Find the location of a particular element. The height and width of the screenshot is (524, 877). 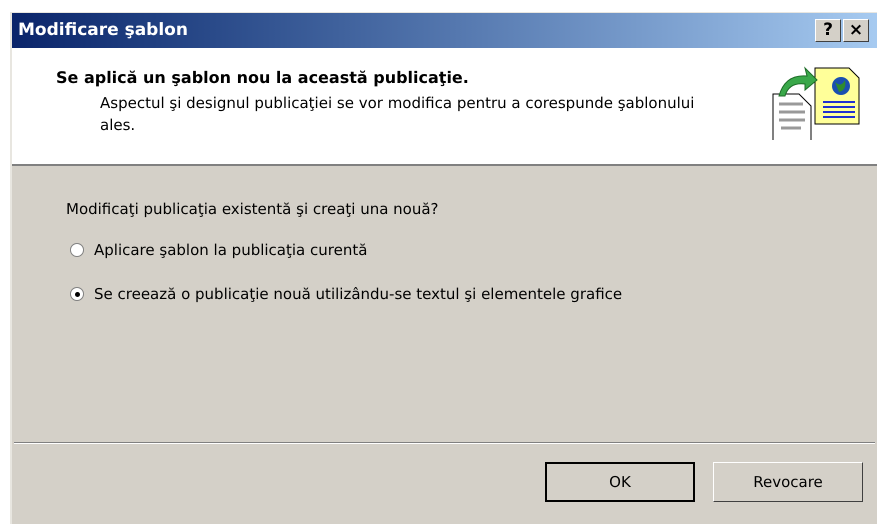

header-title: Se aplică un şablon nou la această publicaţie. is located at coordinates (263, 78).